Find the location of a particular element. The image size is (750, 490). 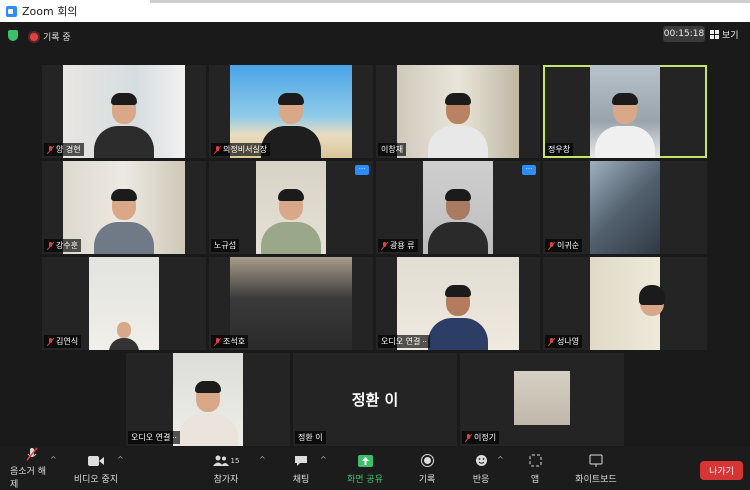

participant-tile: 이정기 is located at coordinates (542, 399).